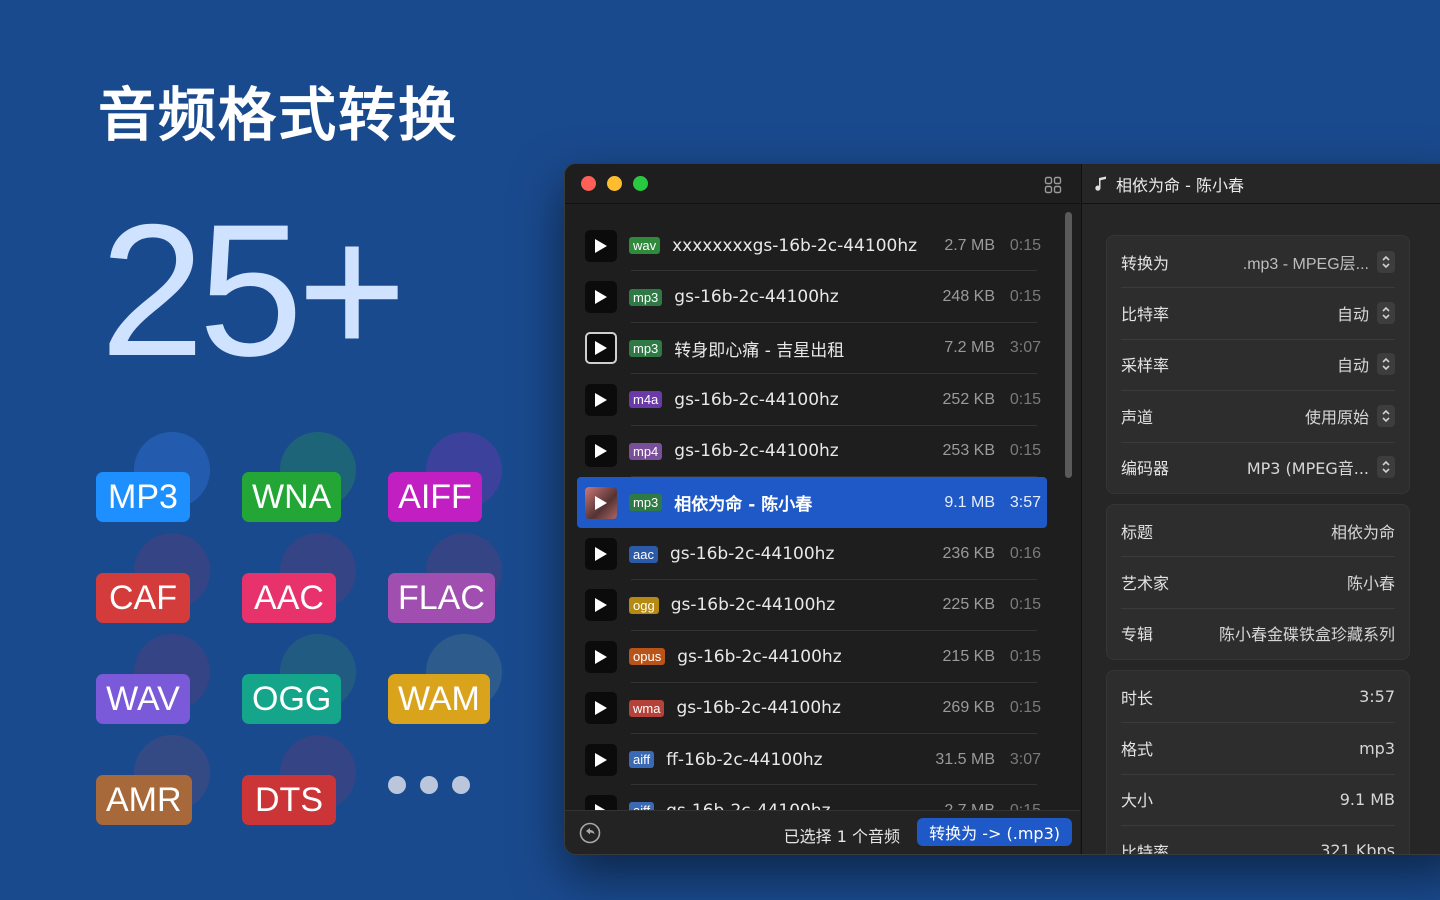 The width and height of the screenshot is (1440, 900). I want to click on detail-value-text: 相依为命, so click(1362, 532).